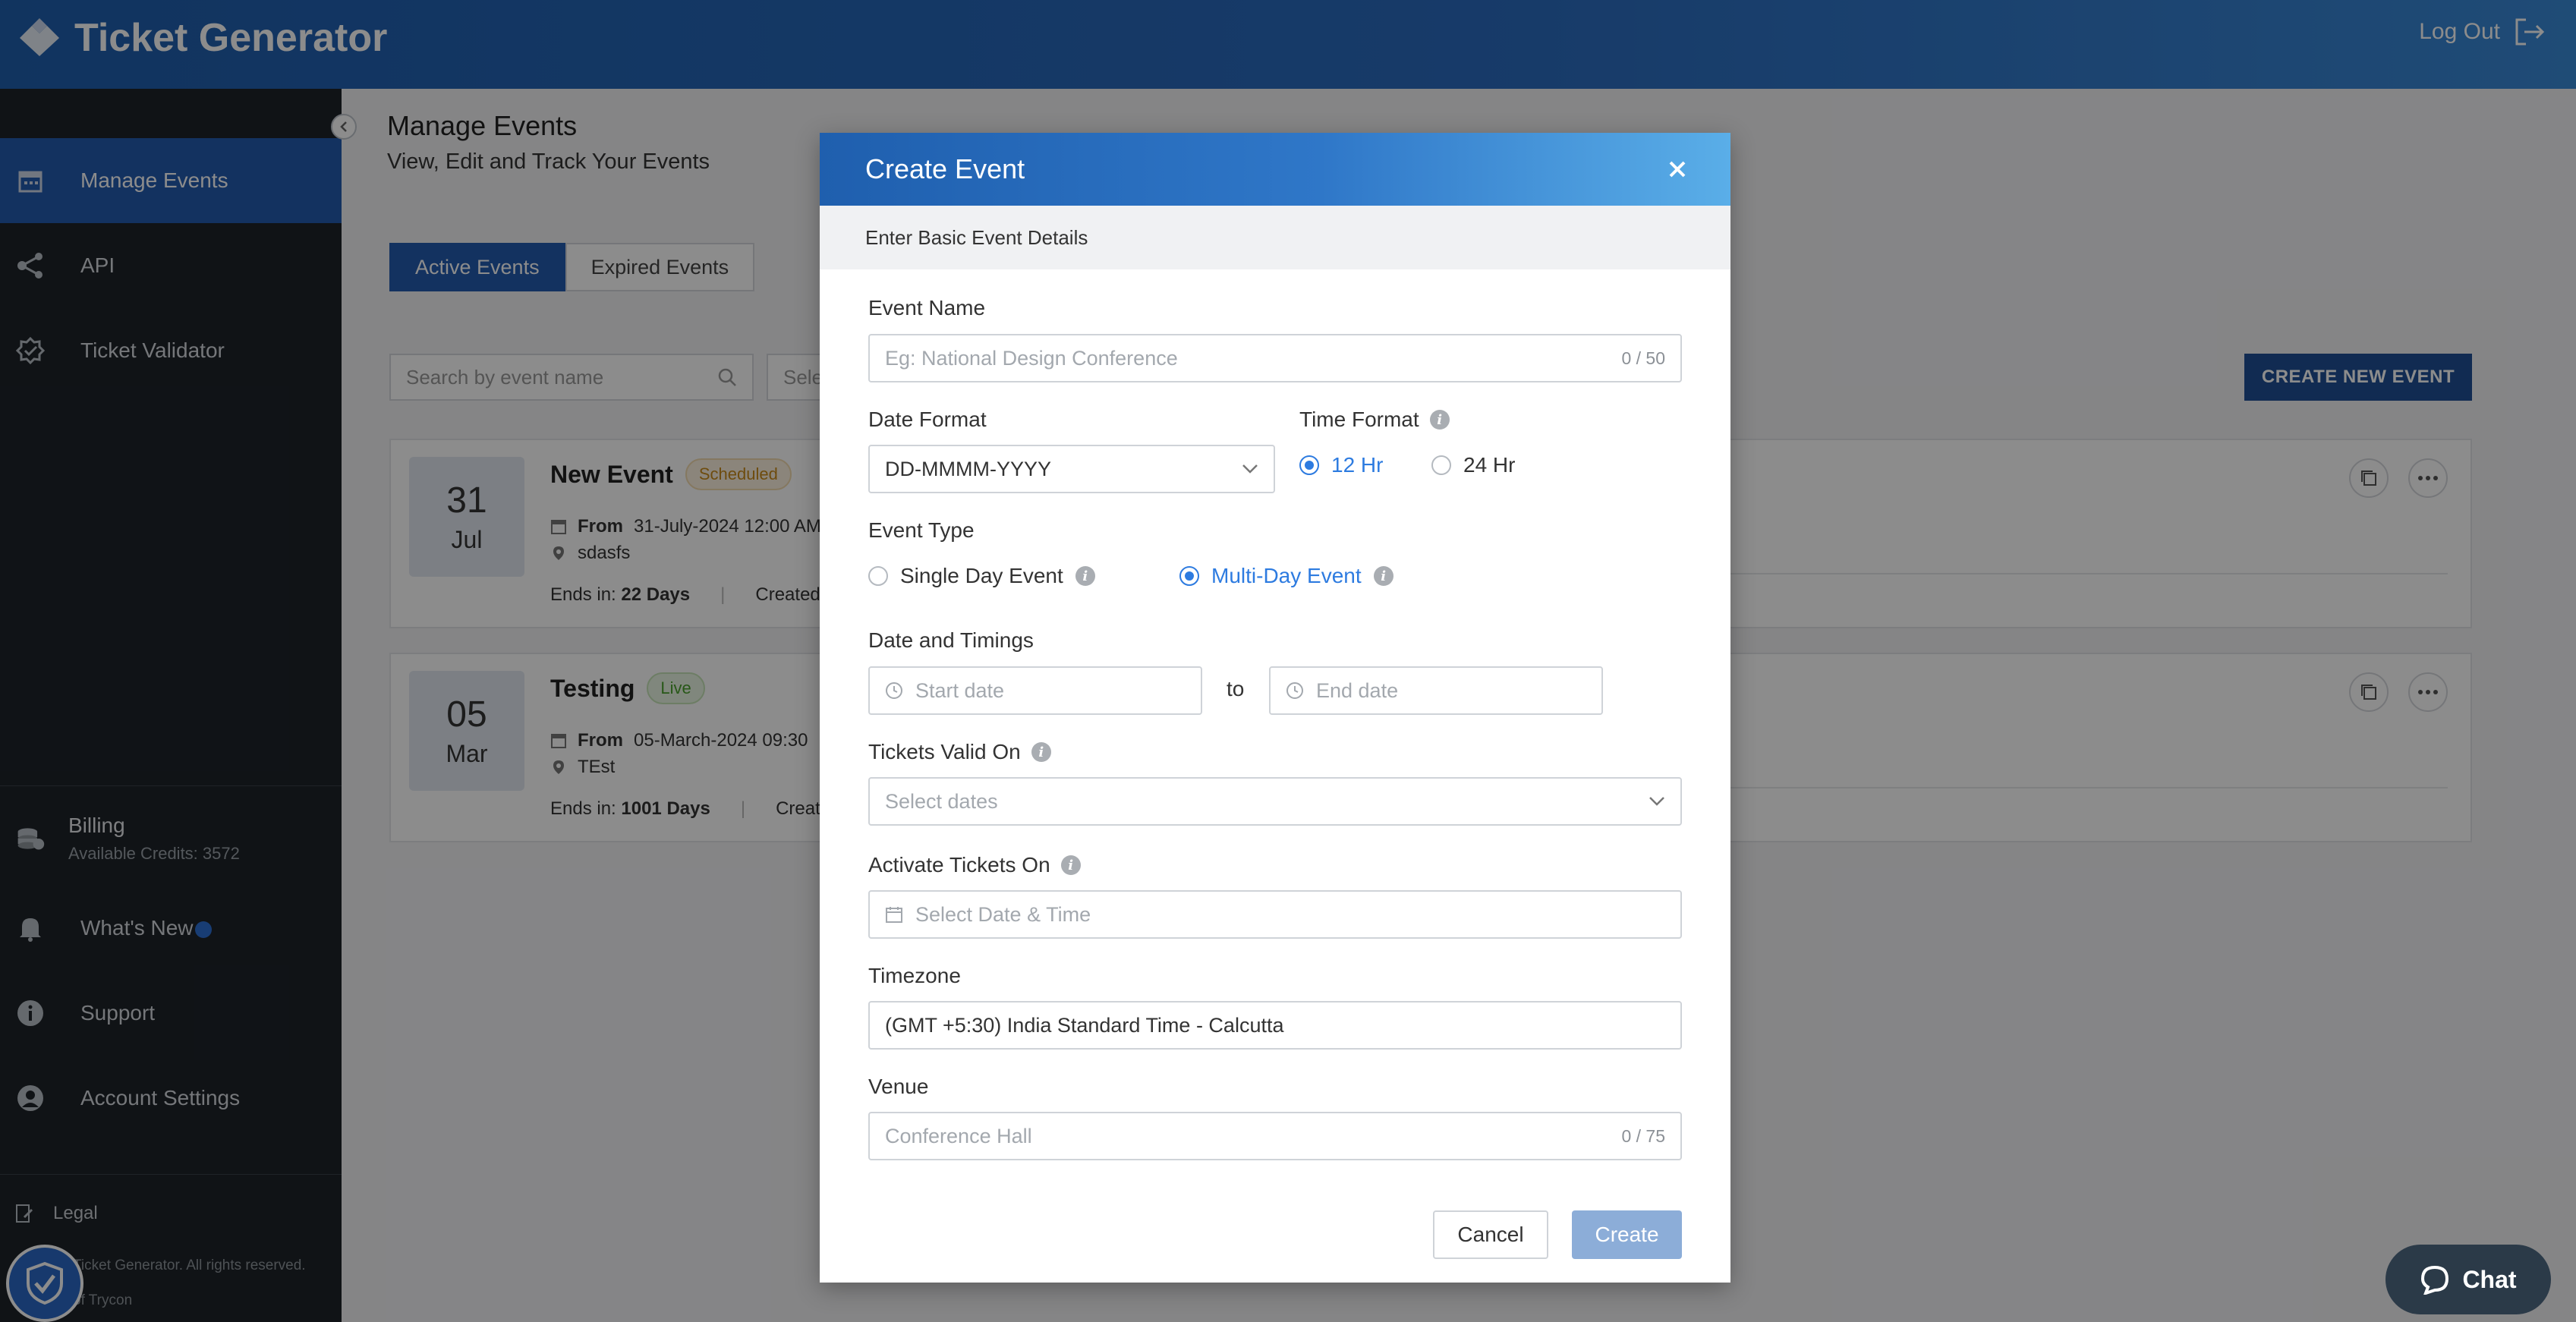 This screenshot has width=2576, height=1322. I want to click on time-format-12hr-radio: 12 Hr, so click(1341, 465).